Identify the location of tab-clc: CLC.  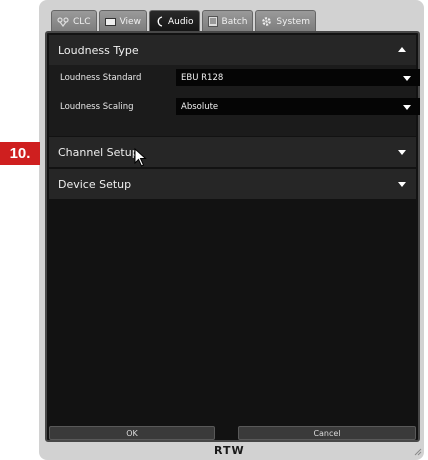
(74, 21).